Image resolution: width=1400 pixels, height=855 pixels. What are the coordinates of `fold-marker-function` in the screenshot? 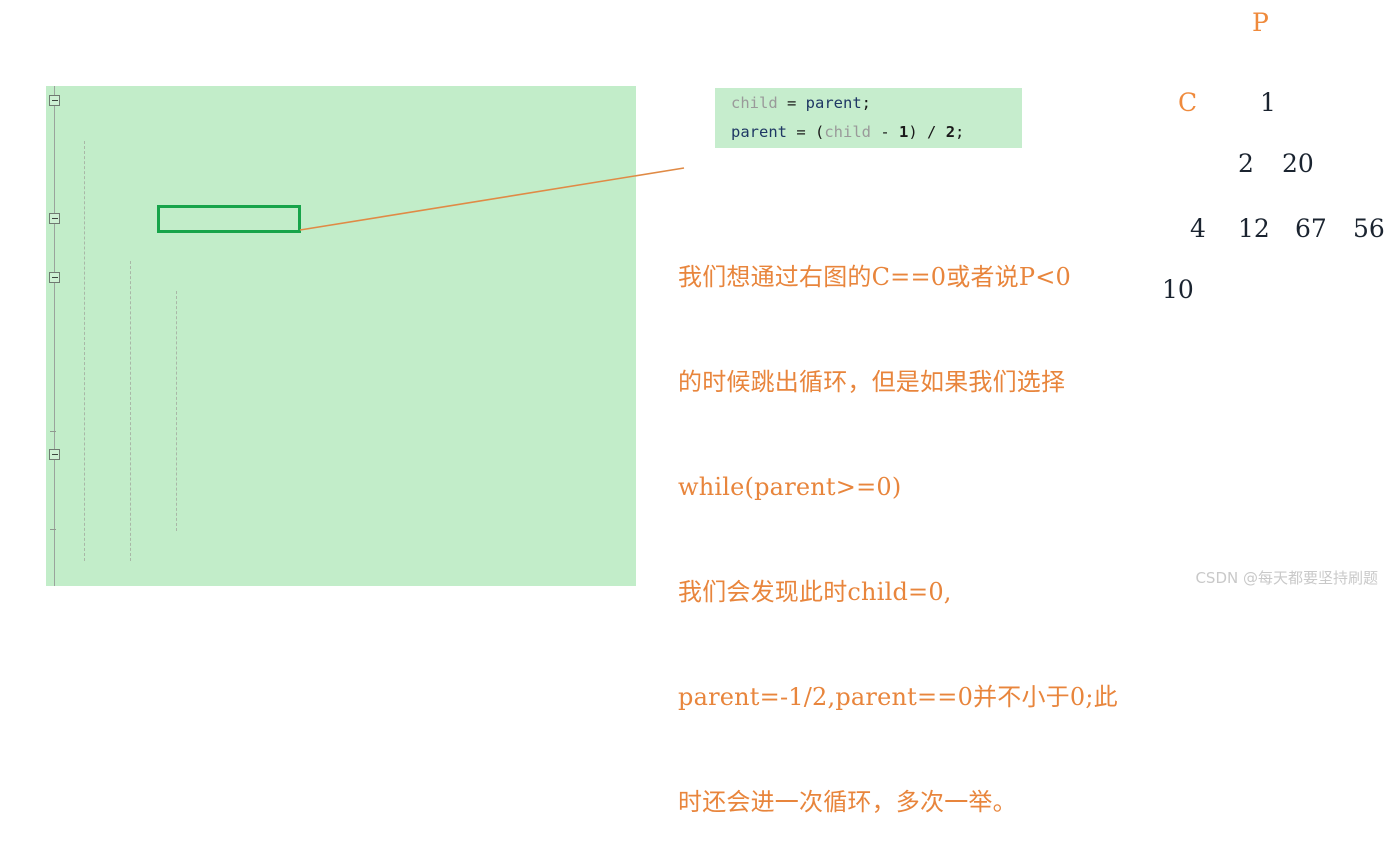 It's located at (54, 100).